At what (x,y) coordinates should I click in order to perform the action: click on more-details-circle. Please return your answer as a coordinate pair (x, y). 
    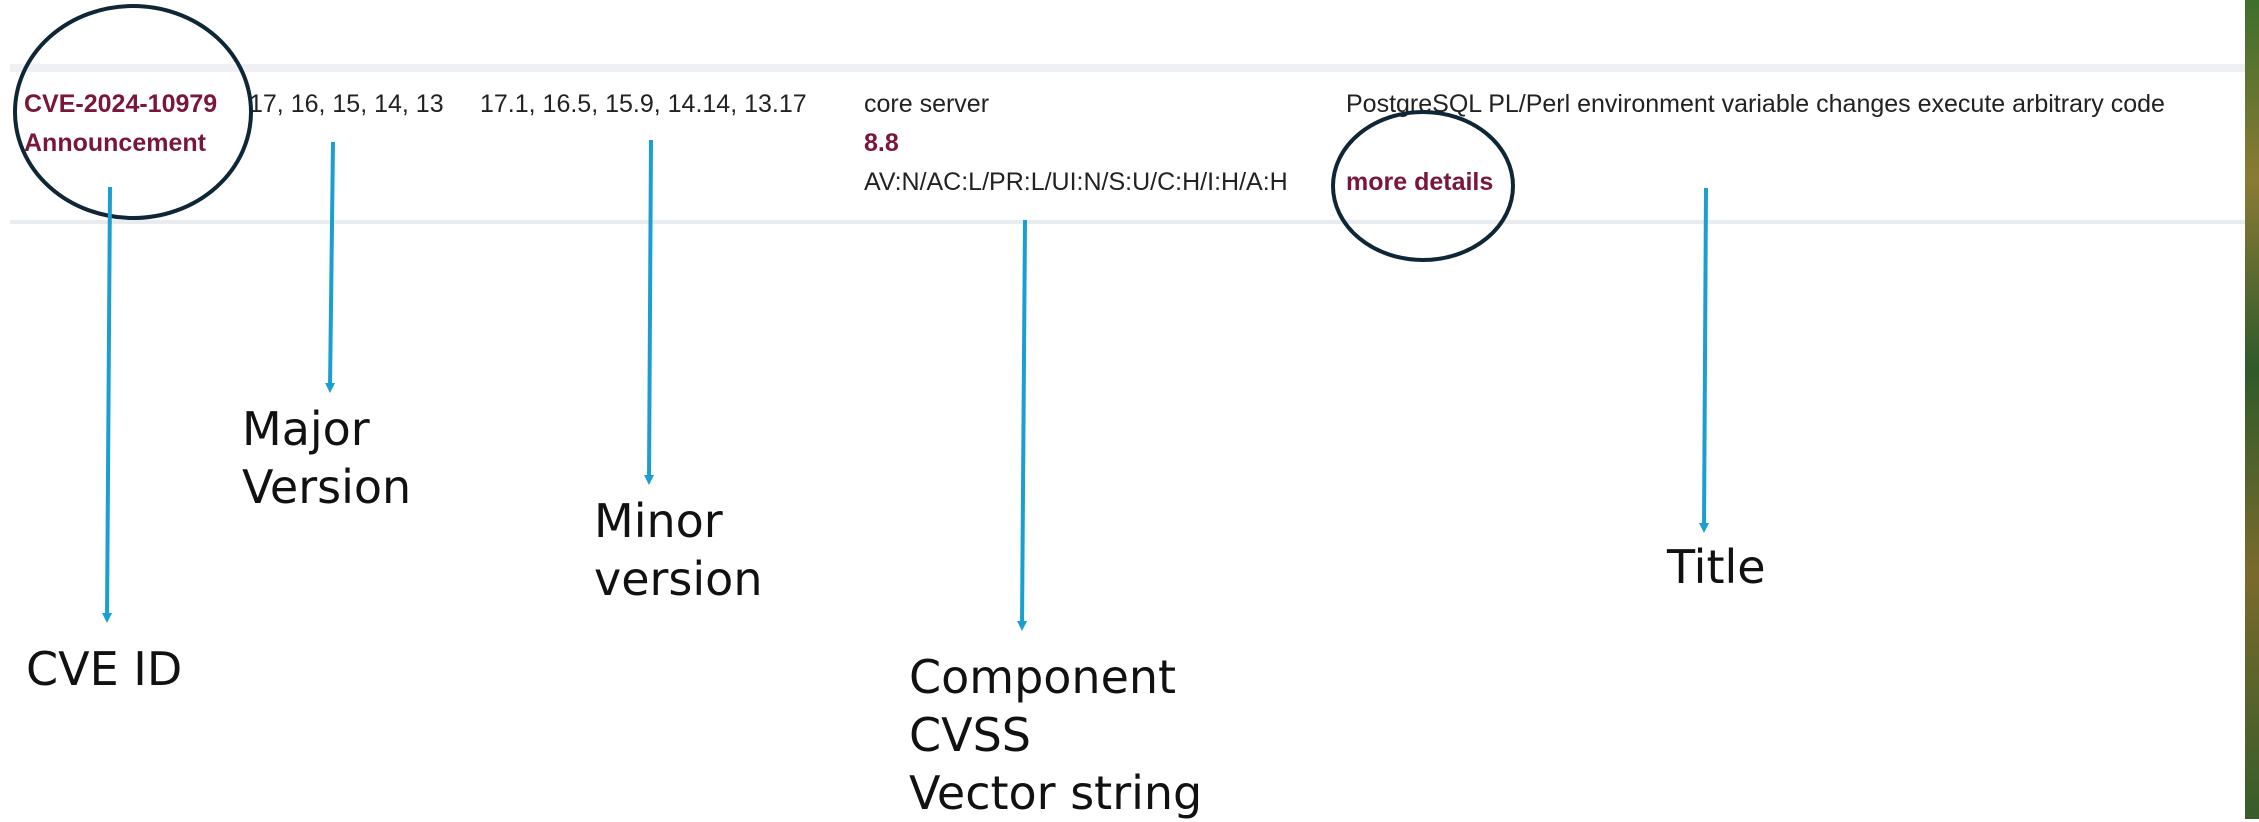
    Looking at the image, I should click on (1423, 186).